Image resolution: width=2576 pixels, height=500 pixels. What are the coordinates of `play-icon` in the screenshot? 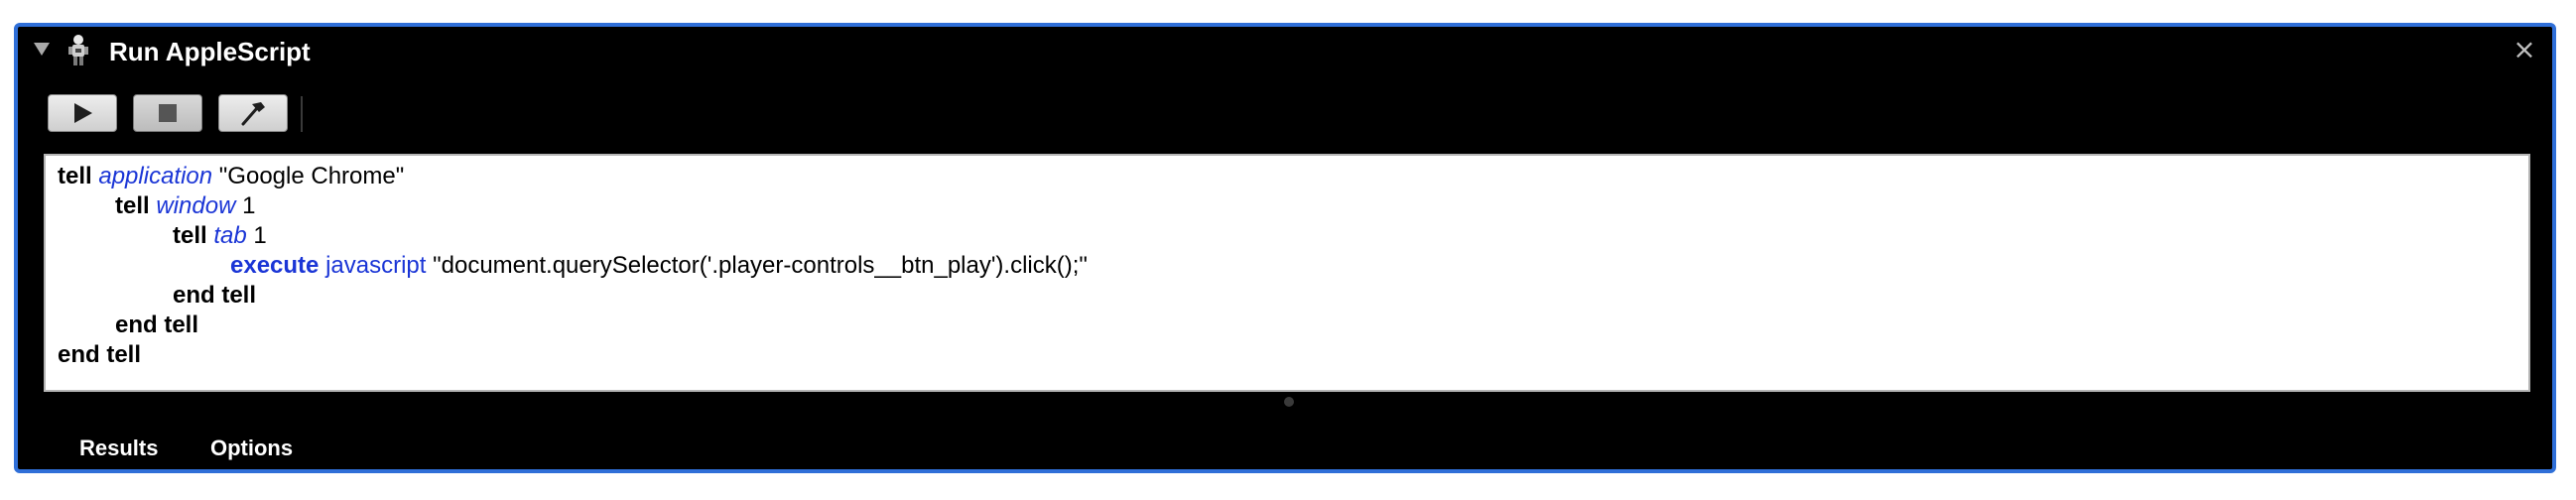 It's located at (83, 113).